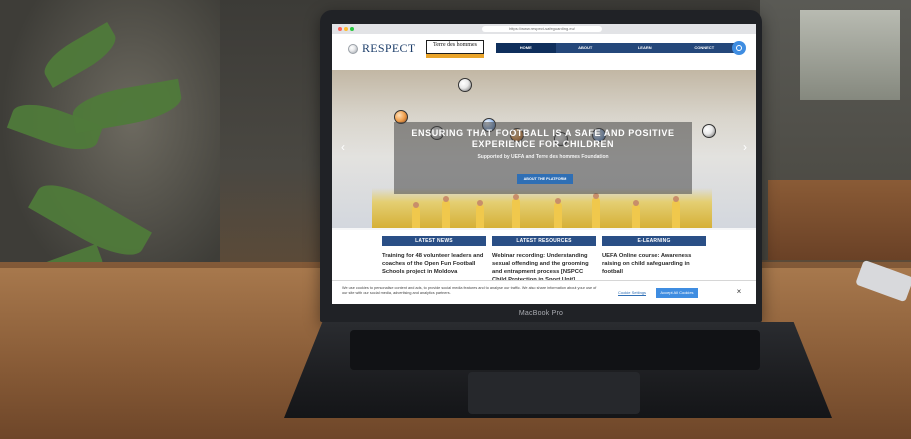 This screenshot has height=439, width=911. I want to click on laptop-trackpad, so click(554, 393).